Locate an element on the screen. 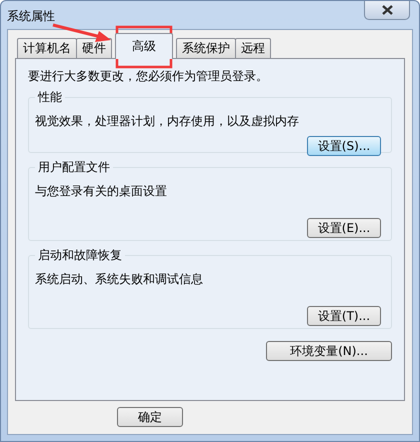 The image size is (420, 442). notice-text: 要进行大多数更改，您必须作为管理员登录。 is located at coordinates (148, 76).